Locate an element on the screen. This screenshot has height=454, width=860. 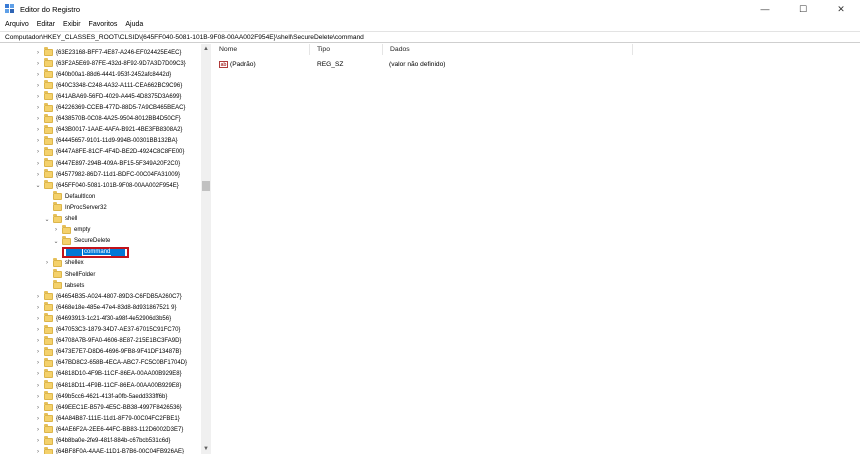
tree-item-label: InProcServer32 is located at coordinates (86, 207).